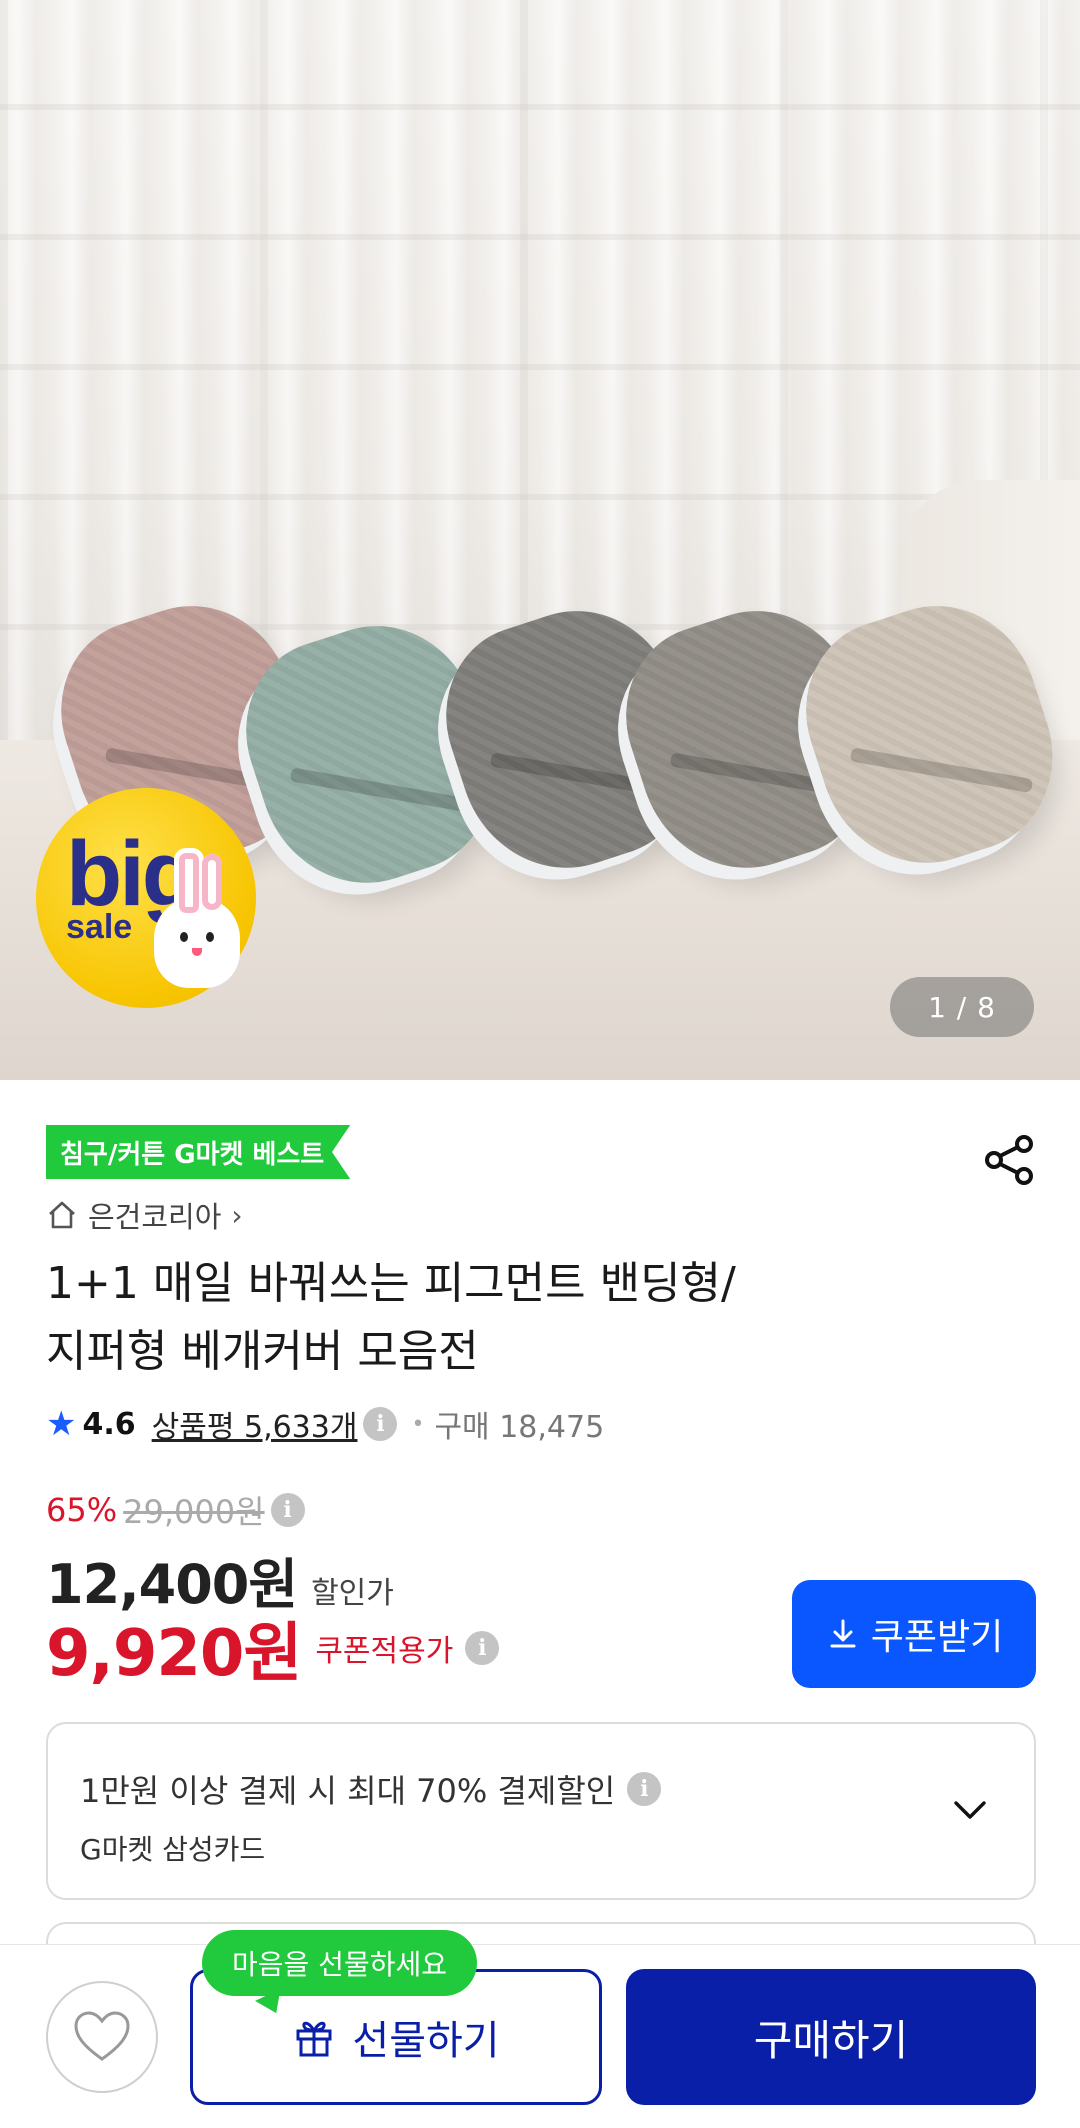 The height and width of the screenshot is (2128, 1080). What do you see at coordinates (352, 1593) in the screenshot?
I see `sale-price-label: 할인가` at bounding box center [352, 1593].